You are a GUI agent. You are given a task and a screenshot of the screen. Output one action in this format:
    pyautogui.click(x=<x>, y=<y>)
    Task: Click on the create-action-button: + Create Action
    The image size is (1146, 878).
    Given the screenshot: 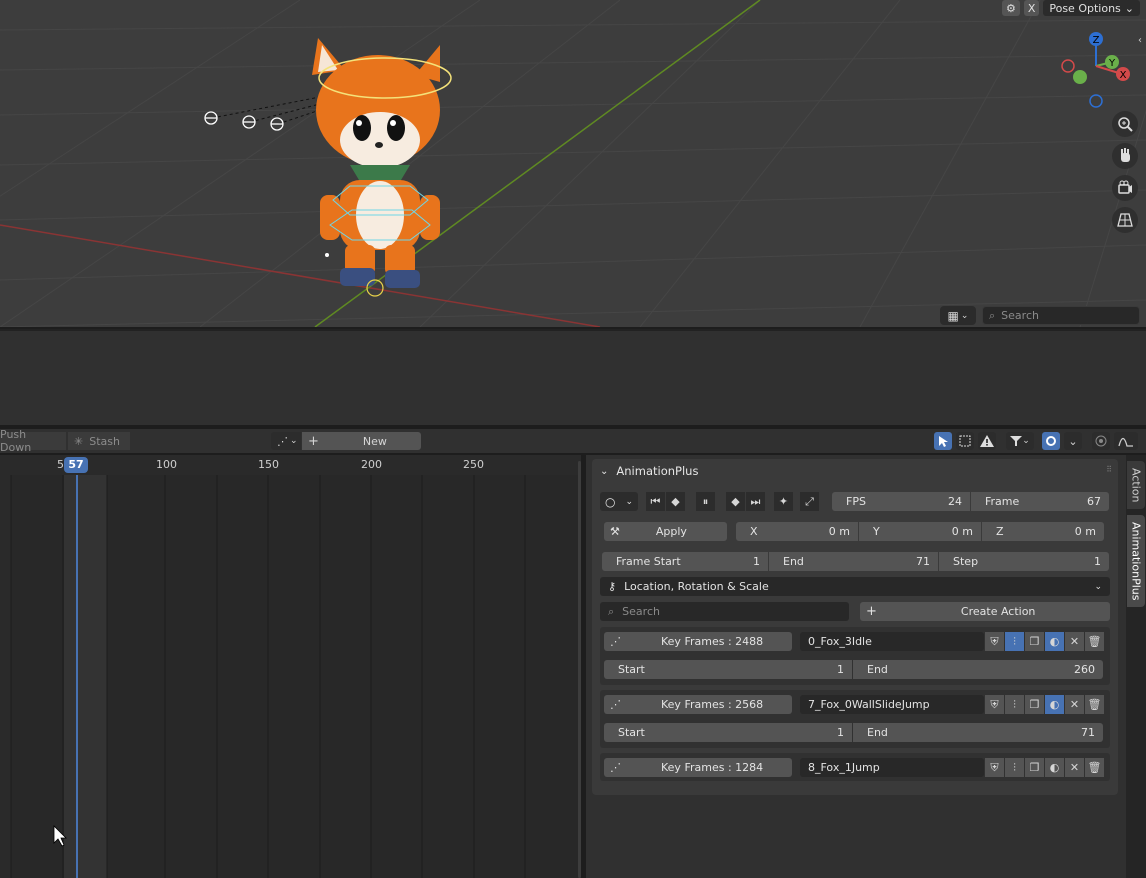 What is the action you would take?
    pyautogui.click(x=985, y=611)
    